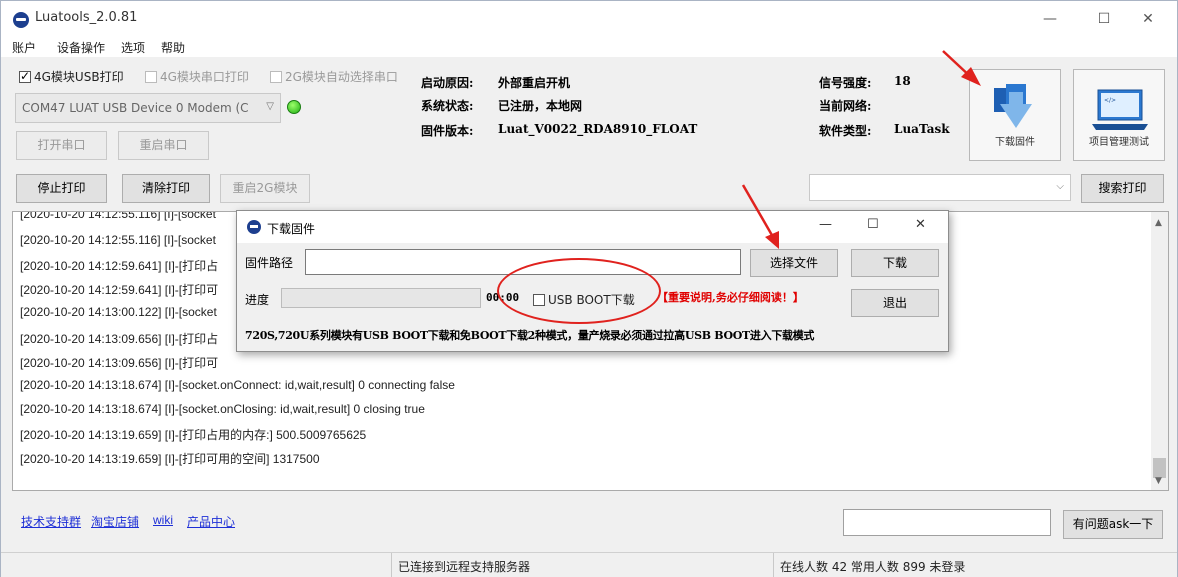 Image resolution: width=1178 pixels, height=577 pixels. What do you see at coordinates (861, 149) in the screenshot?
I see `annotation-arrows` at bounding box center [861, 149].